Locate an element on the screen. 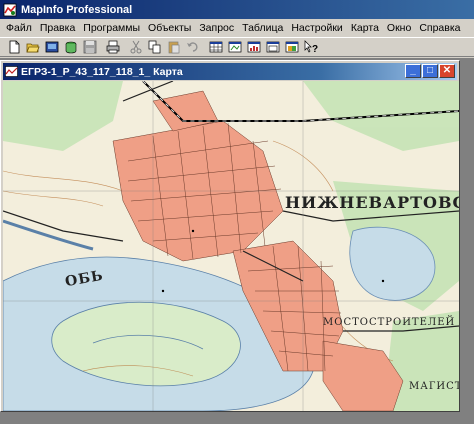 This screenshot has height=424, width=474. map-window-titlebar: ЕГРЗ-1_P_43_117_118_1_ Карта _ □ ✕ is located at coordinates (230, 71).